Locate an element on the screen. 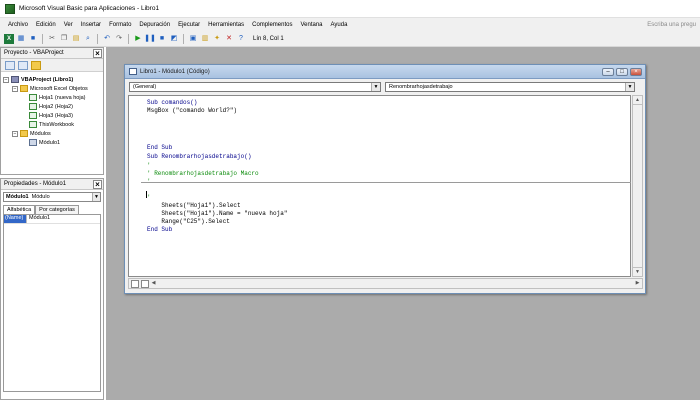 This screenshot has width=700, height=400. run-icon: ▶ is located at coordinates (138, 39).